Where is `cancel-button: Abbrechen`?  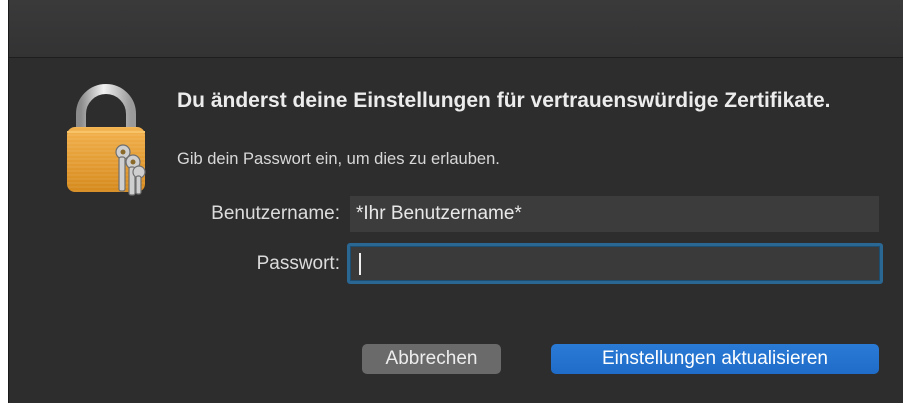
cancel-button: Abbrechen is located at coordinates (431, 359).